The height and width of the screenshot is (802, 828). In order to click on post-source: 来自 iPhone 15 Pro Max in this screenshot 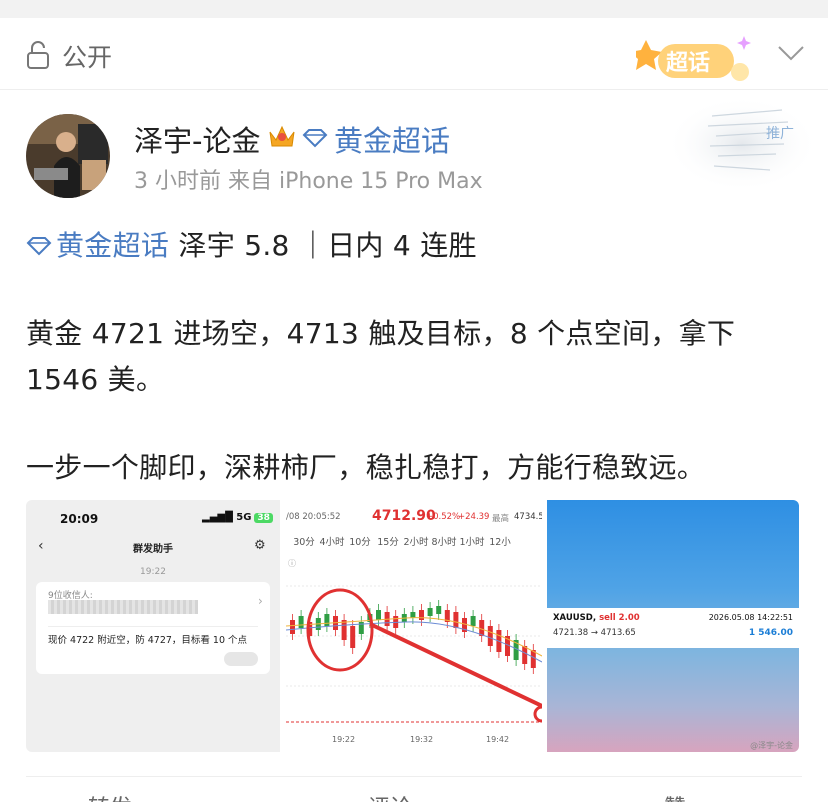, I will do `click(355, 181)`.